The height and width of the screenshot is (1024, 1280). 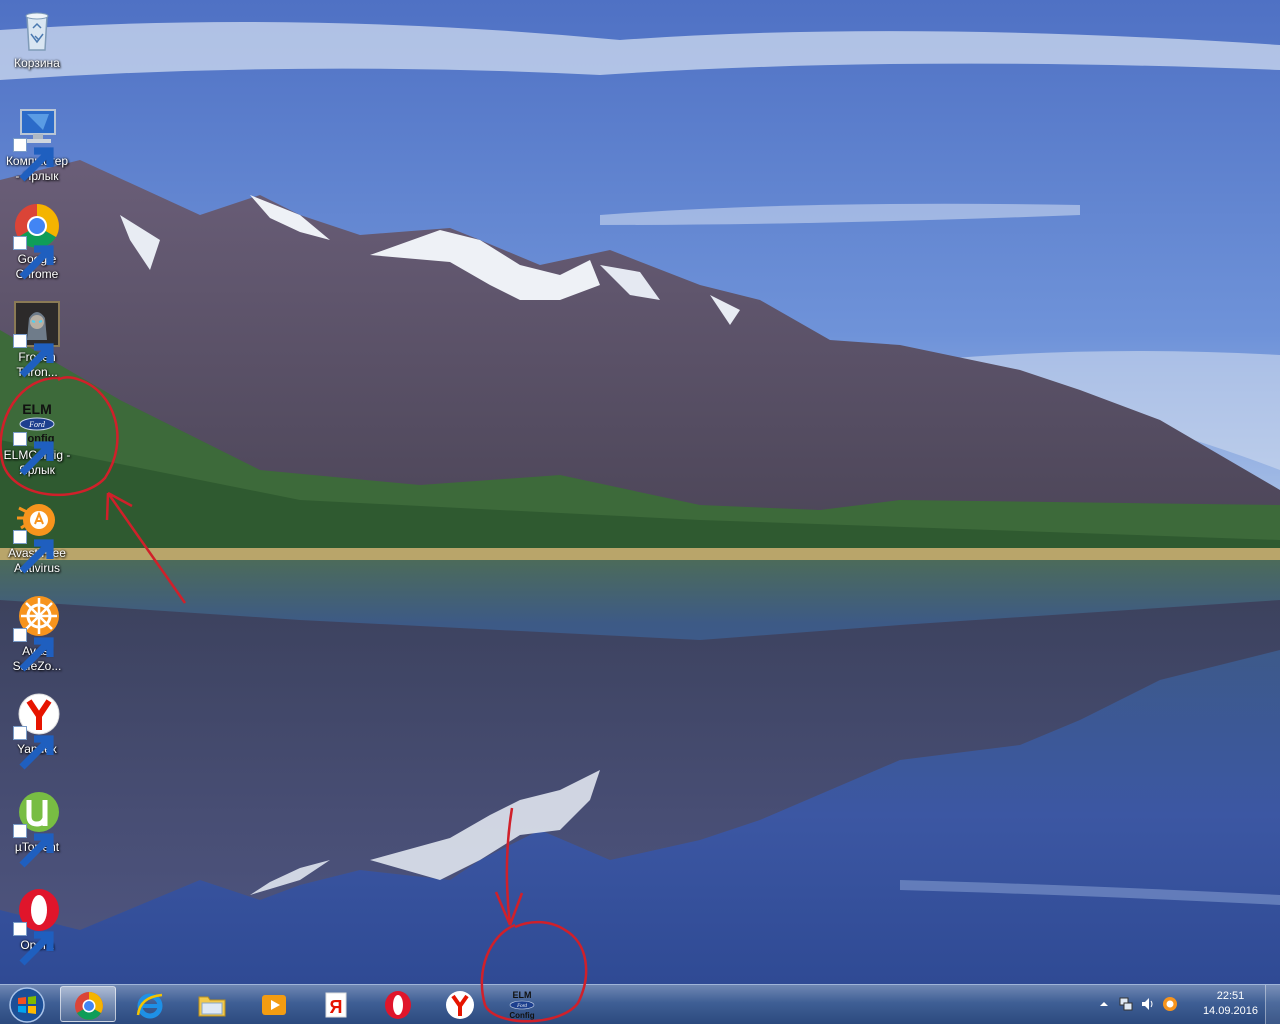 I want to click on taskbar-opera, so click(x=398, y=1004).